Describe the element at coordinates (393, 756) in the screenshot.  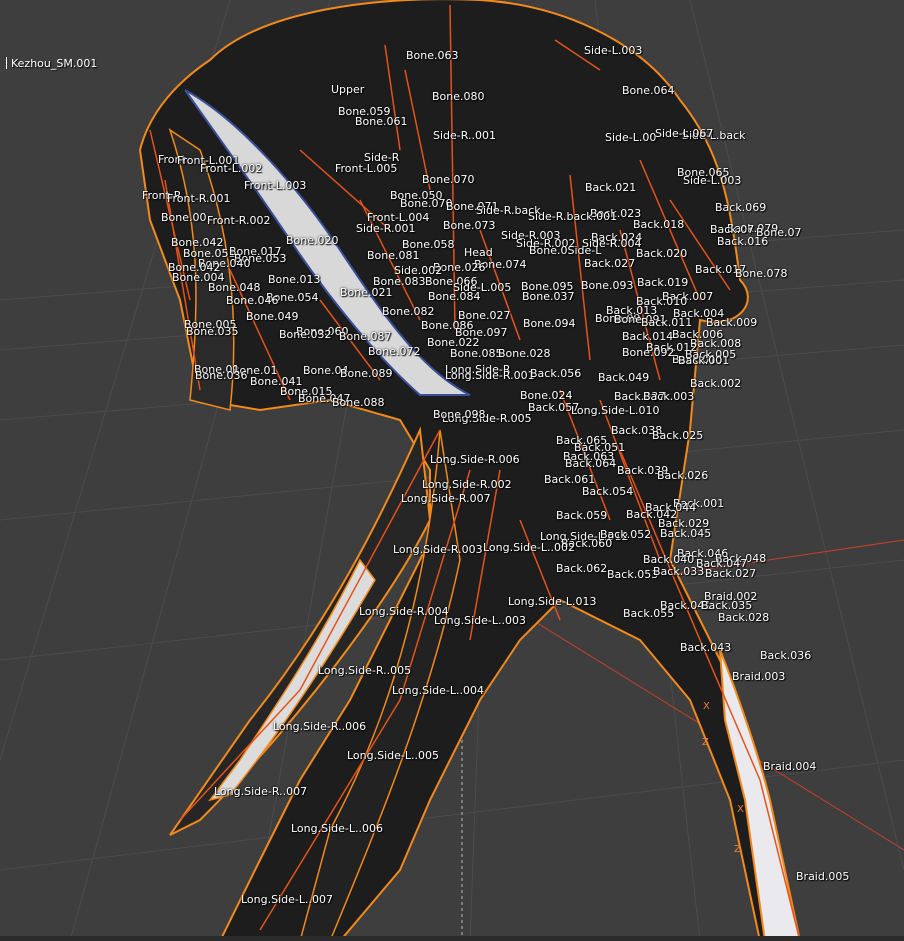
I see `bone-label: Long.Side-L..005` at that location.